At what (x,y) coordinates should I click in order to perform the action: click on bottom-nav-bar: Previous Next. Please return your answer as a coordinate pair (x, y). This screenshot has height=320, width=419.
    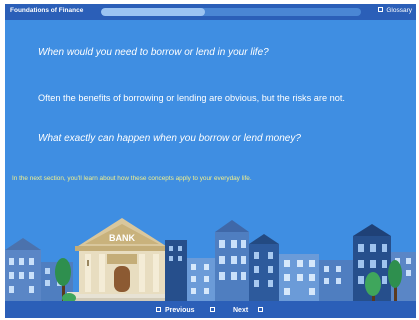
    Looking at the image, I should click on (210, 311).